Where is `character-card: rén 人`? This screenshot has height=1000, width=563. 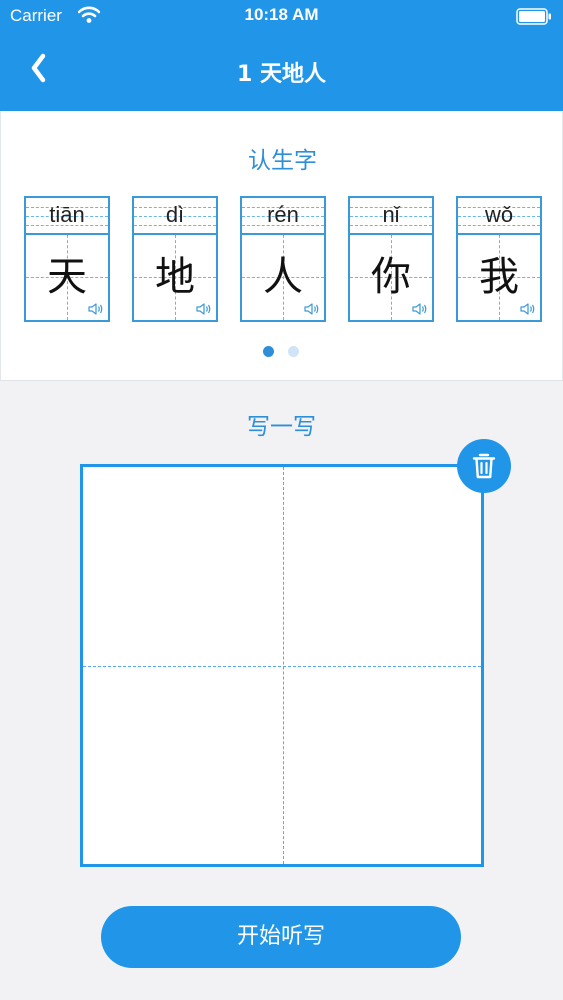 character-card: rén 人 is located at coordinates (283, 259).